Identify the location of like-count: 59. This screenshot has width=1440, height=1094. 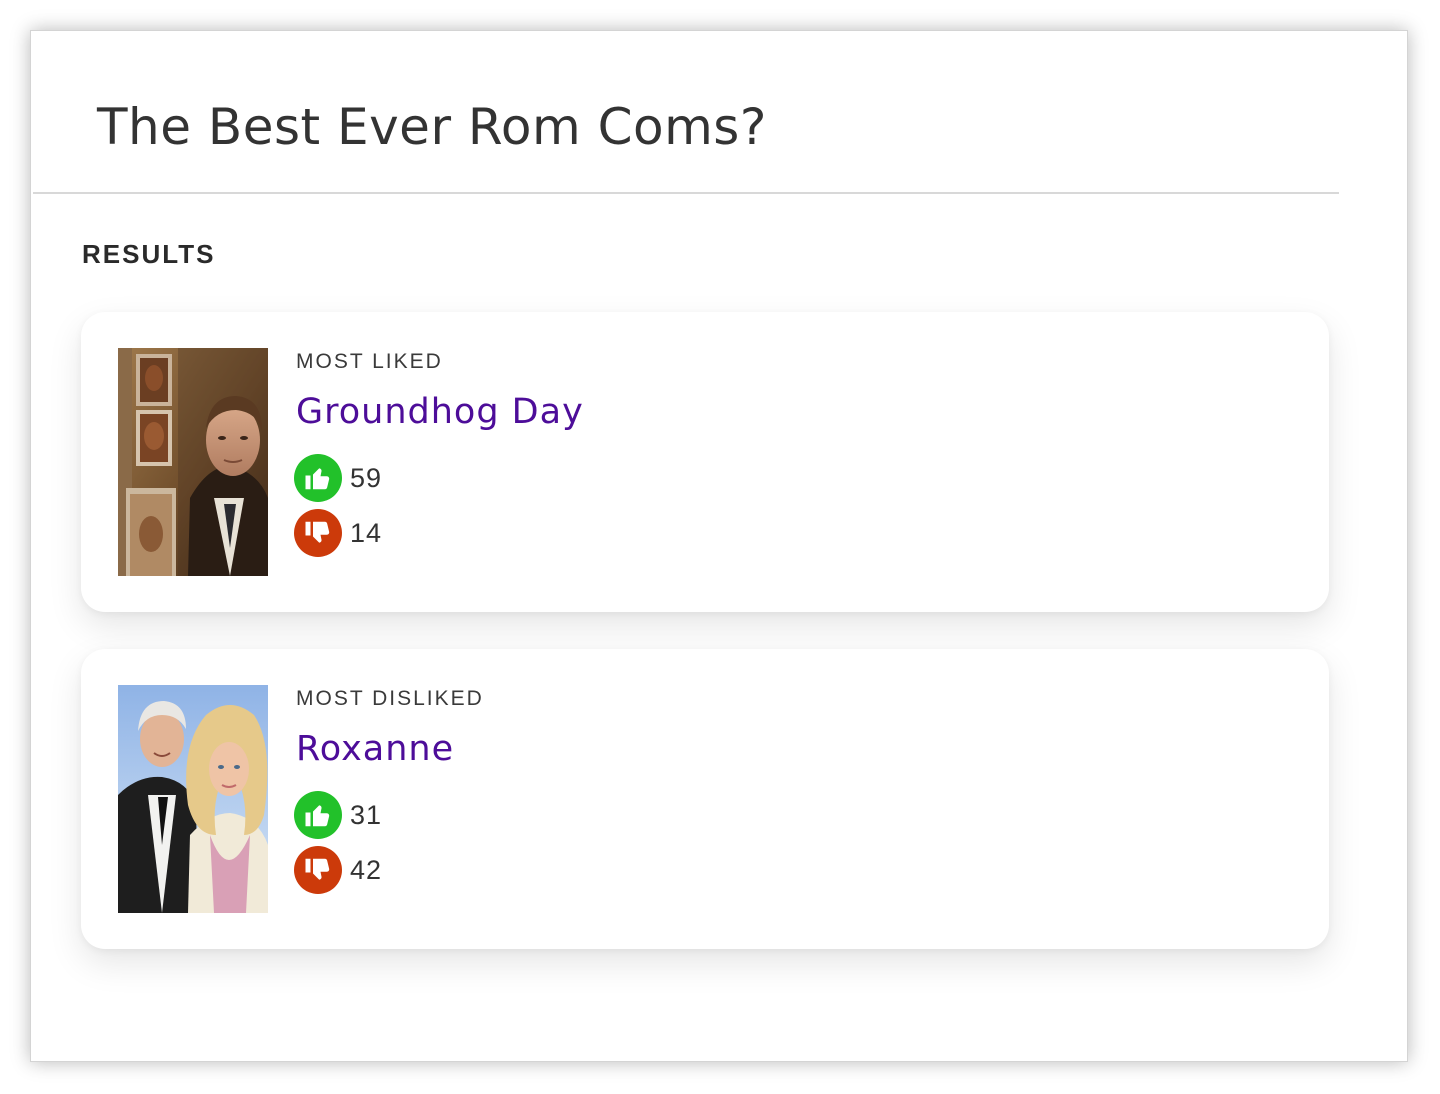
(366, 477).